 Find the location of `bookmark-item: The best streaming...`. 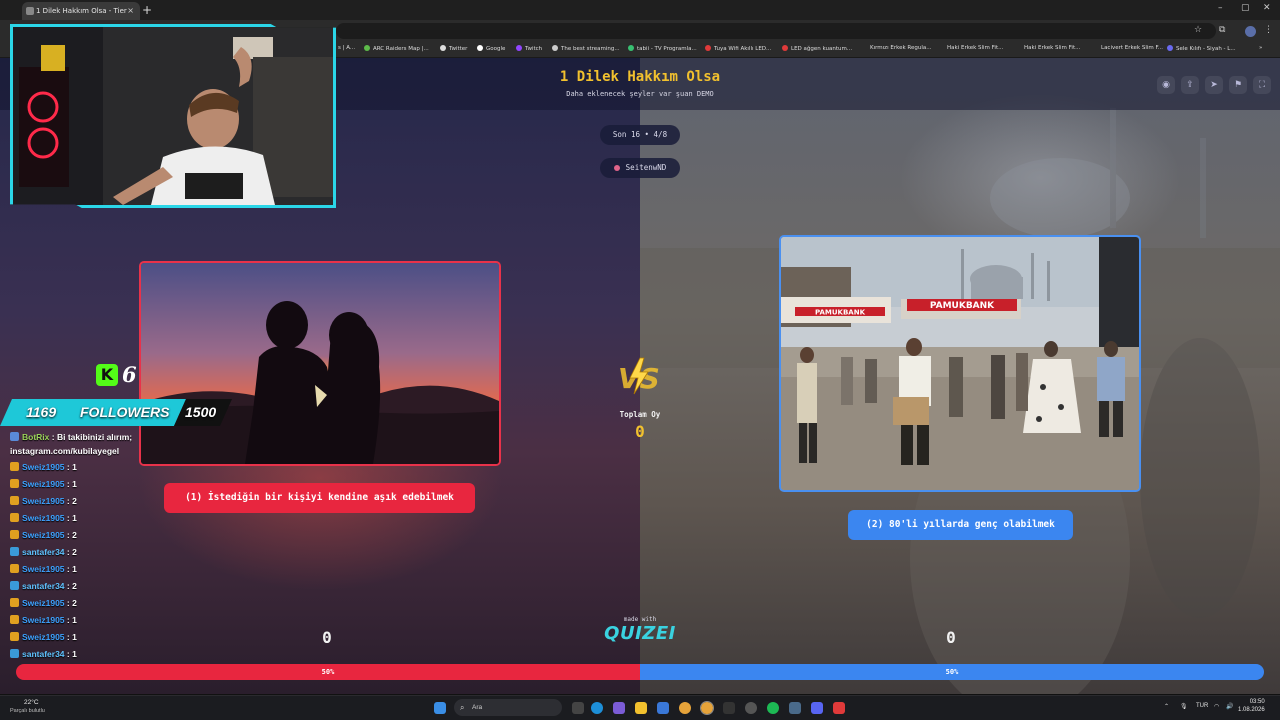

bookmark-item: The best streaming... is located at coordinates (586, 48).